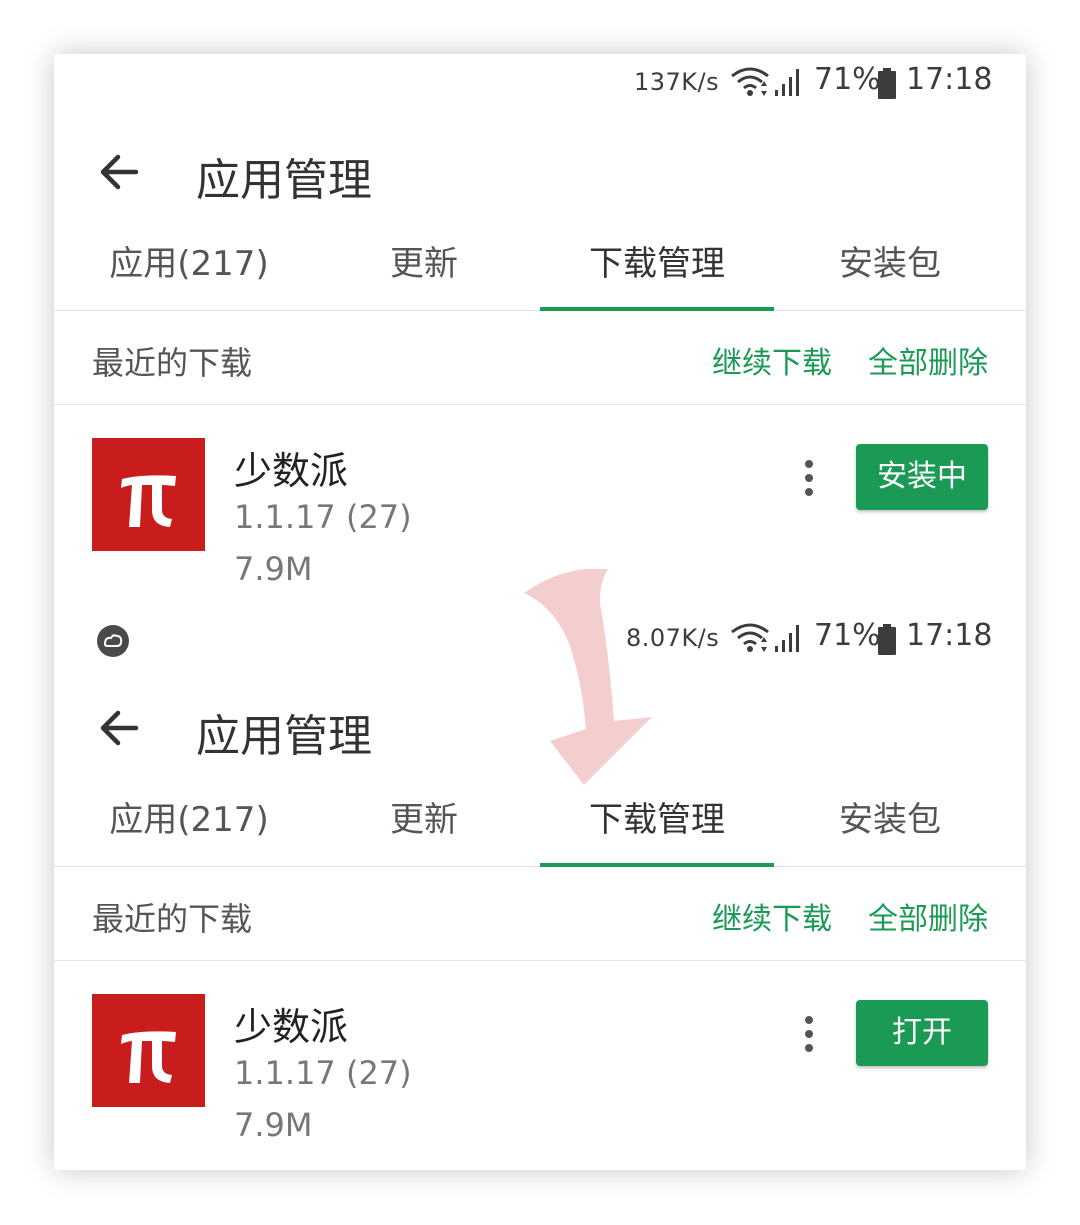  I want to click on curved-arrow-down-icon, so click(619, 685).